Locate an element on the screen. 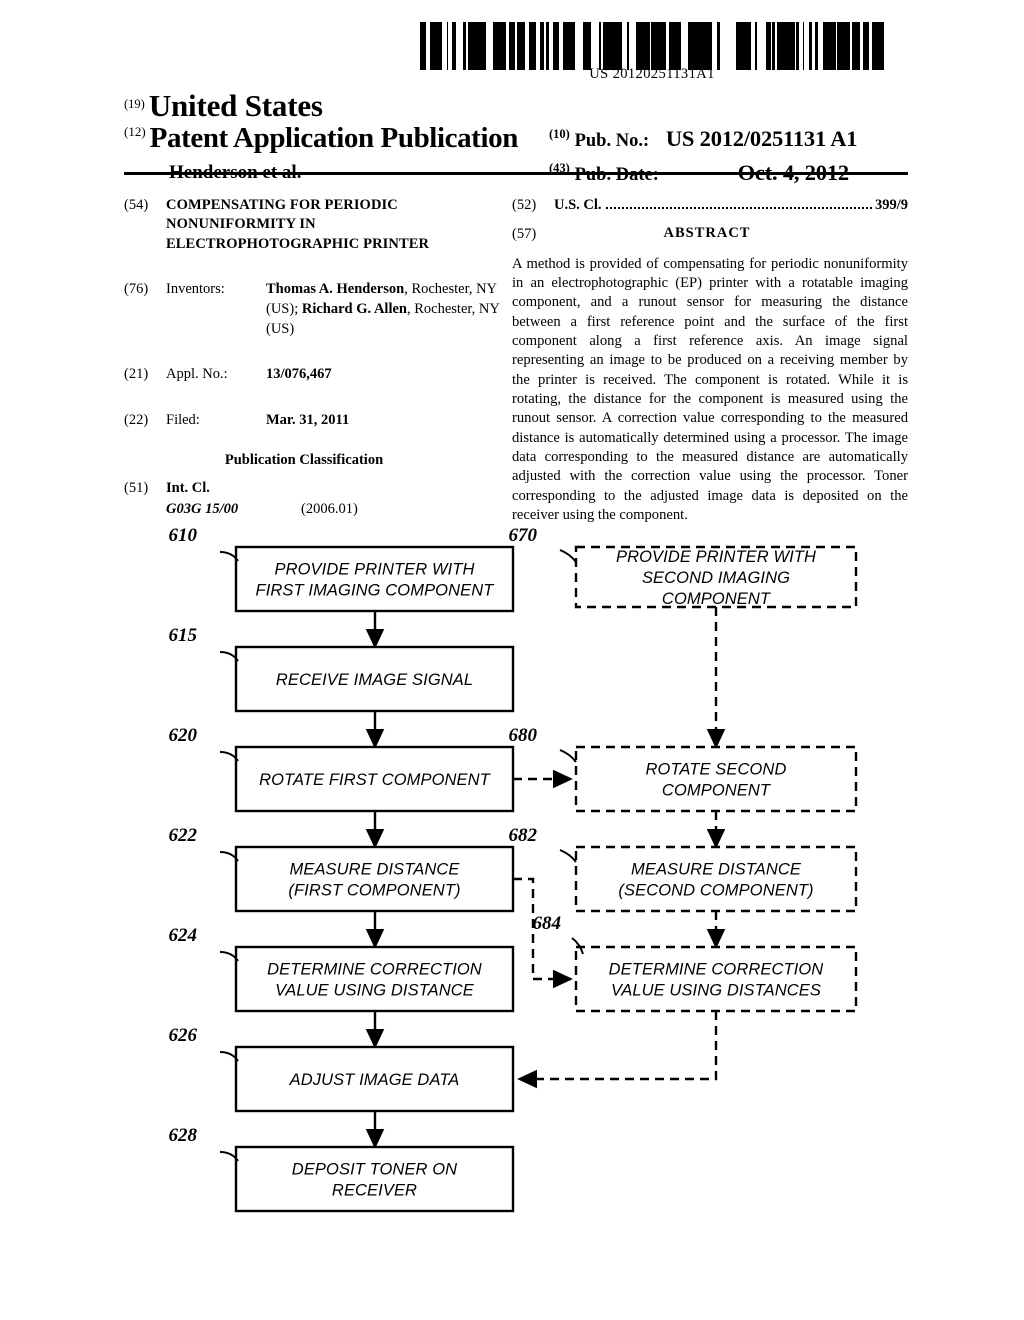  appl-no-block: (21) Appl. No.: 13/076,467 is located at coordinates (314, 374).